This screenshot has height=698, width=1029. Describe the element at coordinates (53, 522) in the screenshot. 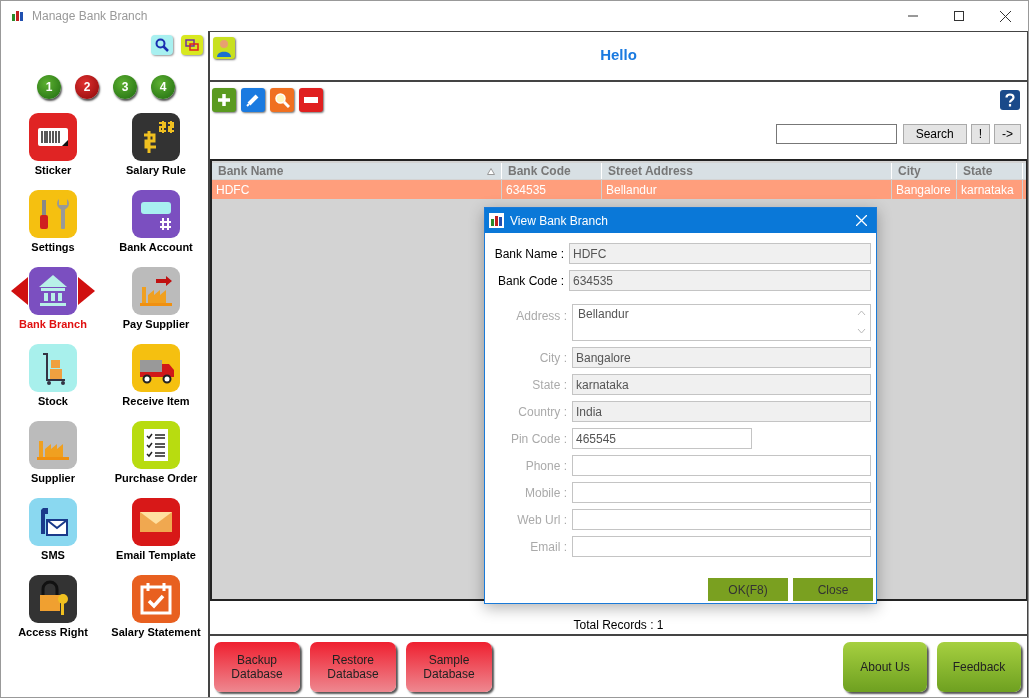

I see `phone-envelope-icon` at that location.